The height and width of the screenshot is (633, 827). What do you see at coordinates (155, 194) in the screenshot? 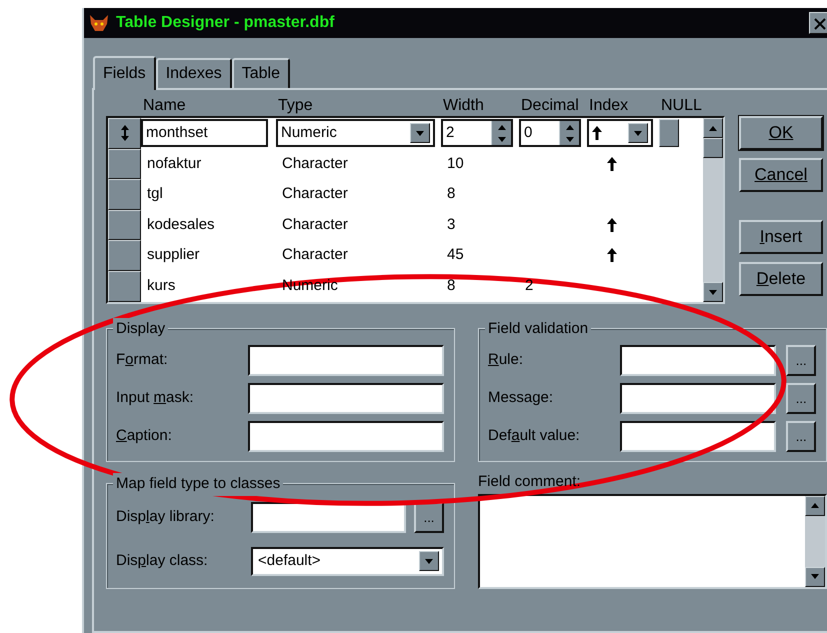
I see `table-cell-text: tgl` at bounding box center [155, 194].